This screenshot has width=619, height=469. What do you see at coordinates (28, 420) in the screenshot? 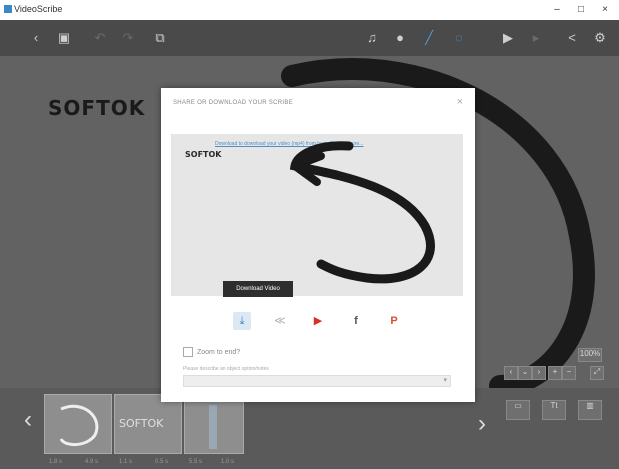
I see `filmstrip-prev-icon: ‹` at bounding box center [28, 420].